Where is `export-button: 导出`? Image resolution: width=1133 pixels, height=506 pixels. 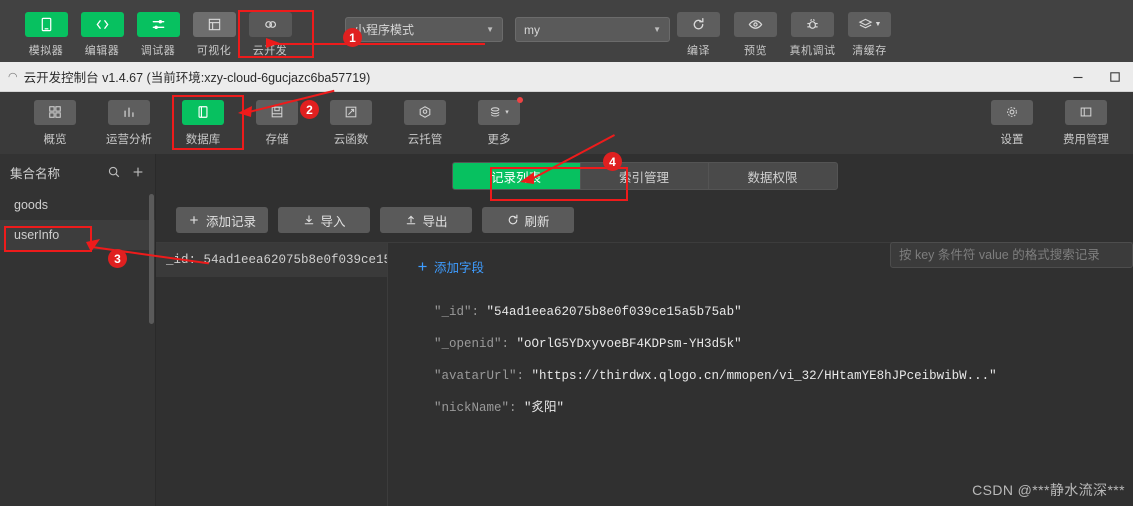
export-button: 导出 is located at coordinates (426, 220).